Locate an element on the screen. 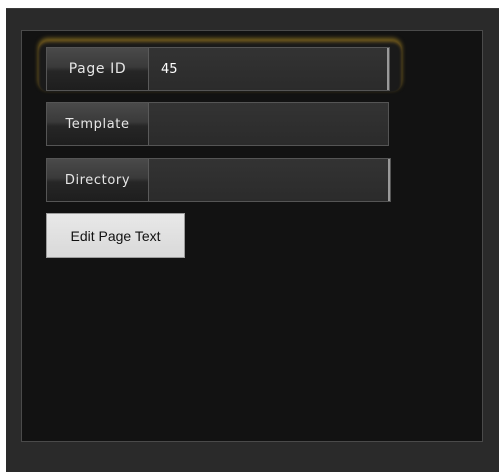 The width and height of the screenshot is (499, 472). directory-label: Directory is located at coordinates (98, 180).